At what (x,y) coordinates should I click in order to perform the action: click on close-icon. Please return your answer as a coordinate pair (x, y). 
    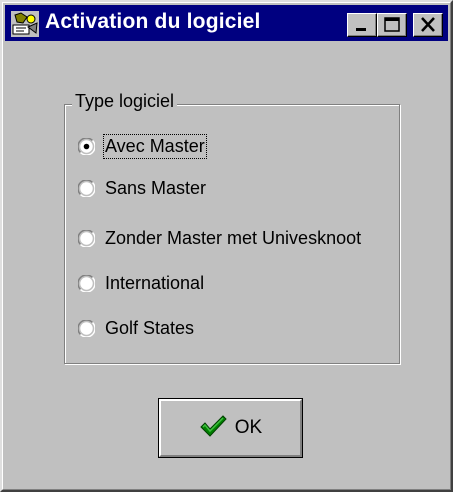
    Looking at the image, I should click on (428, 24).